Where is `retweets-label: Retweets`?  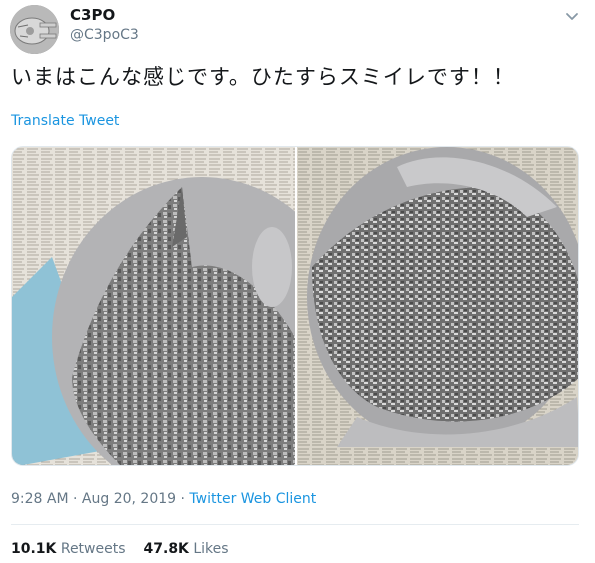
retweets-label: Retweets is located at coordinates (93, 549).